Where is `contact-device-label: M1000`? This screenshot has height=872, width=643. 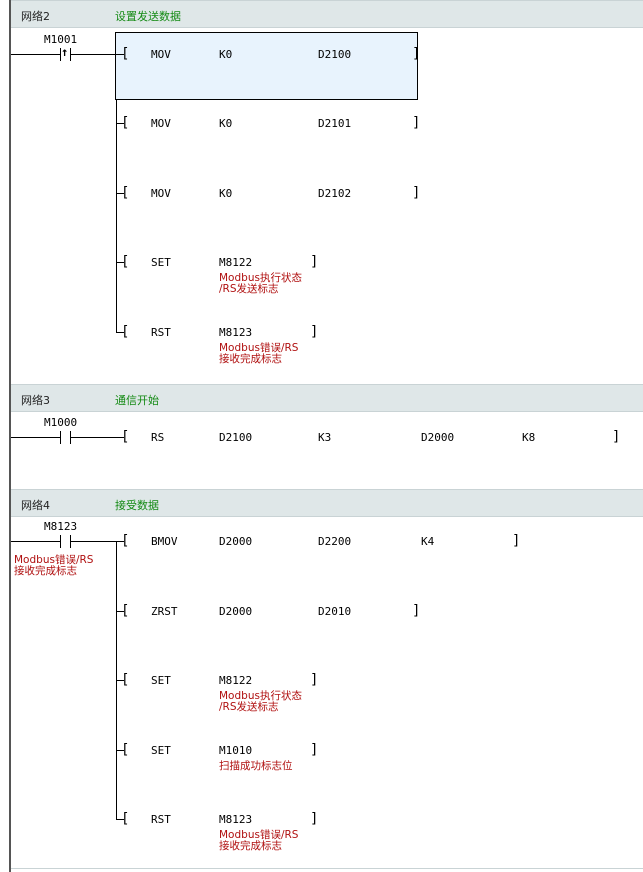
contact-device-label: M1000 is located at coordinates (61, 422).